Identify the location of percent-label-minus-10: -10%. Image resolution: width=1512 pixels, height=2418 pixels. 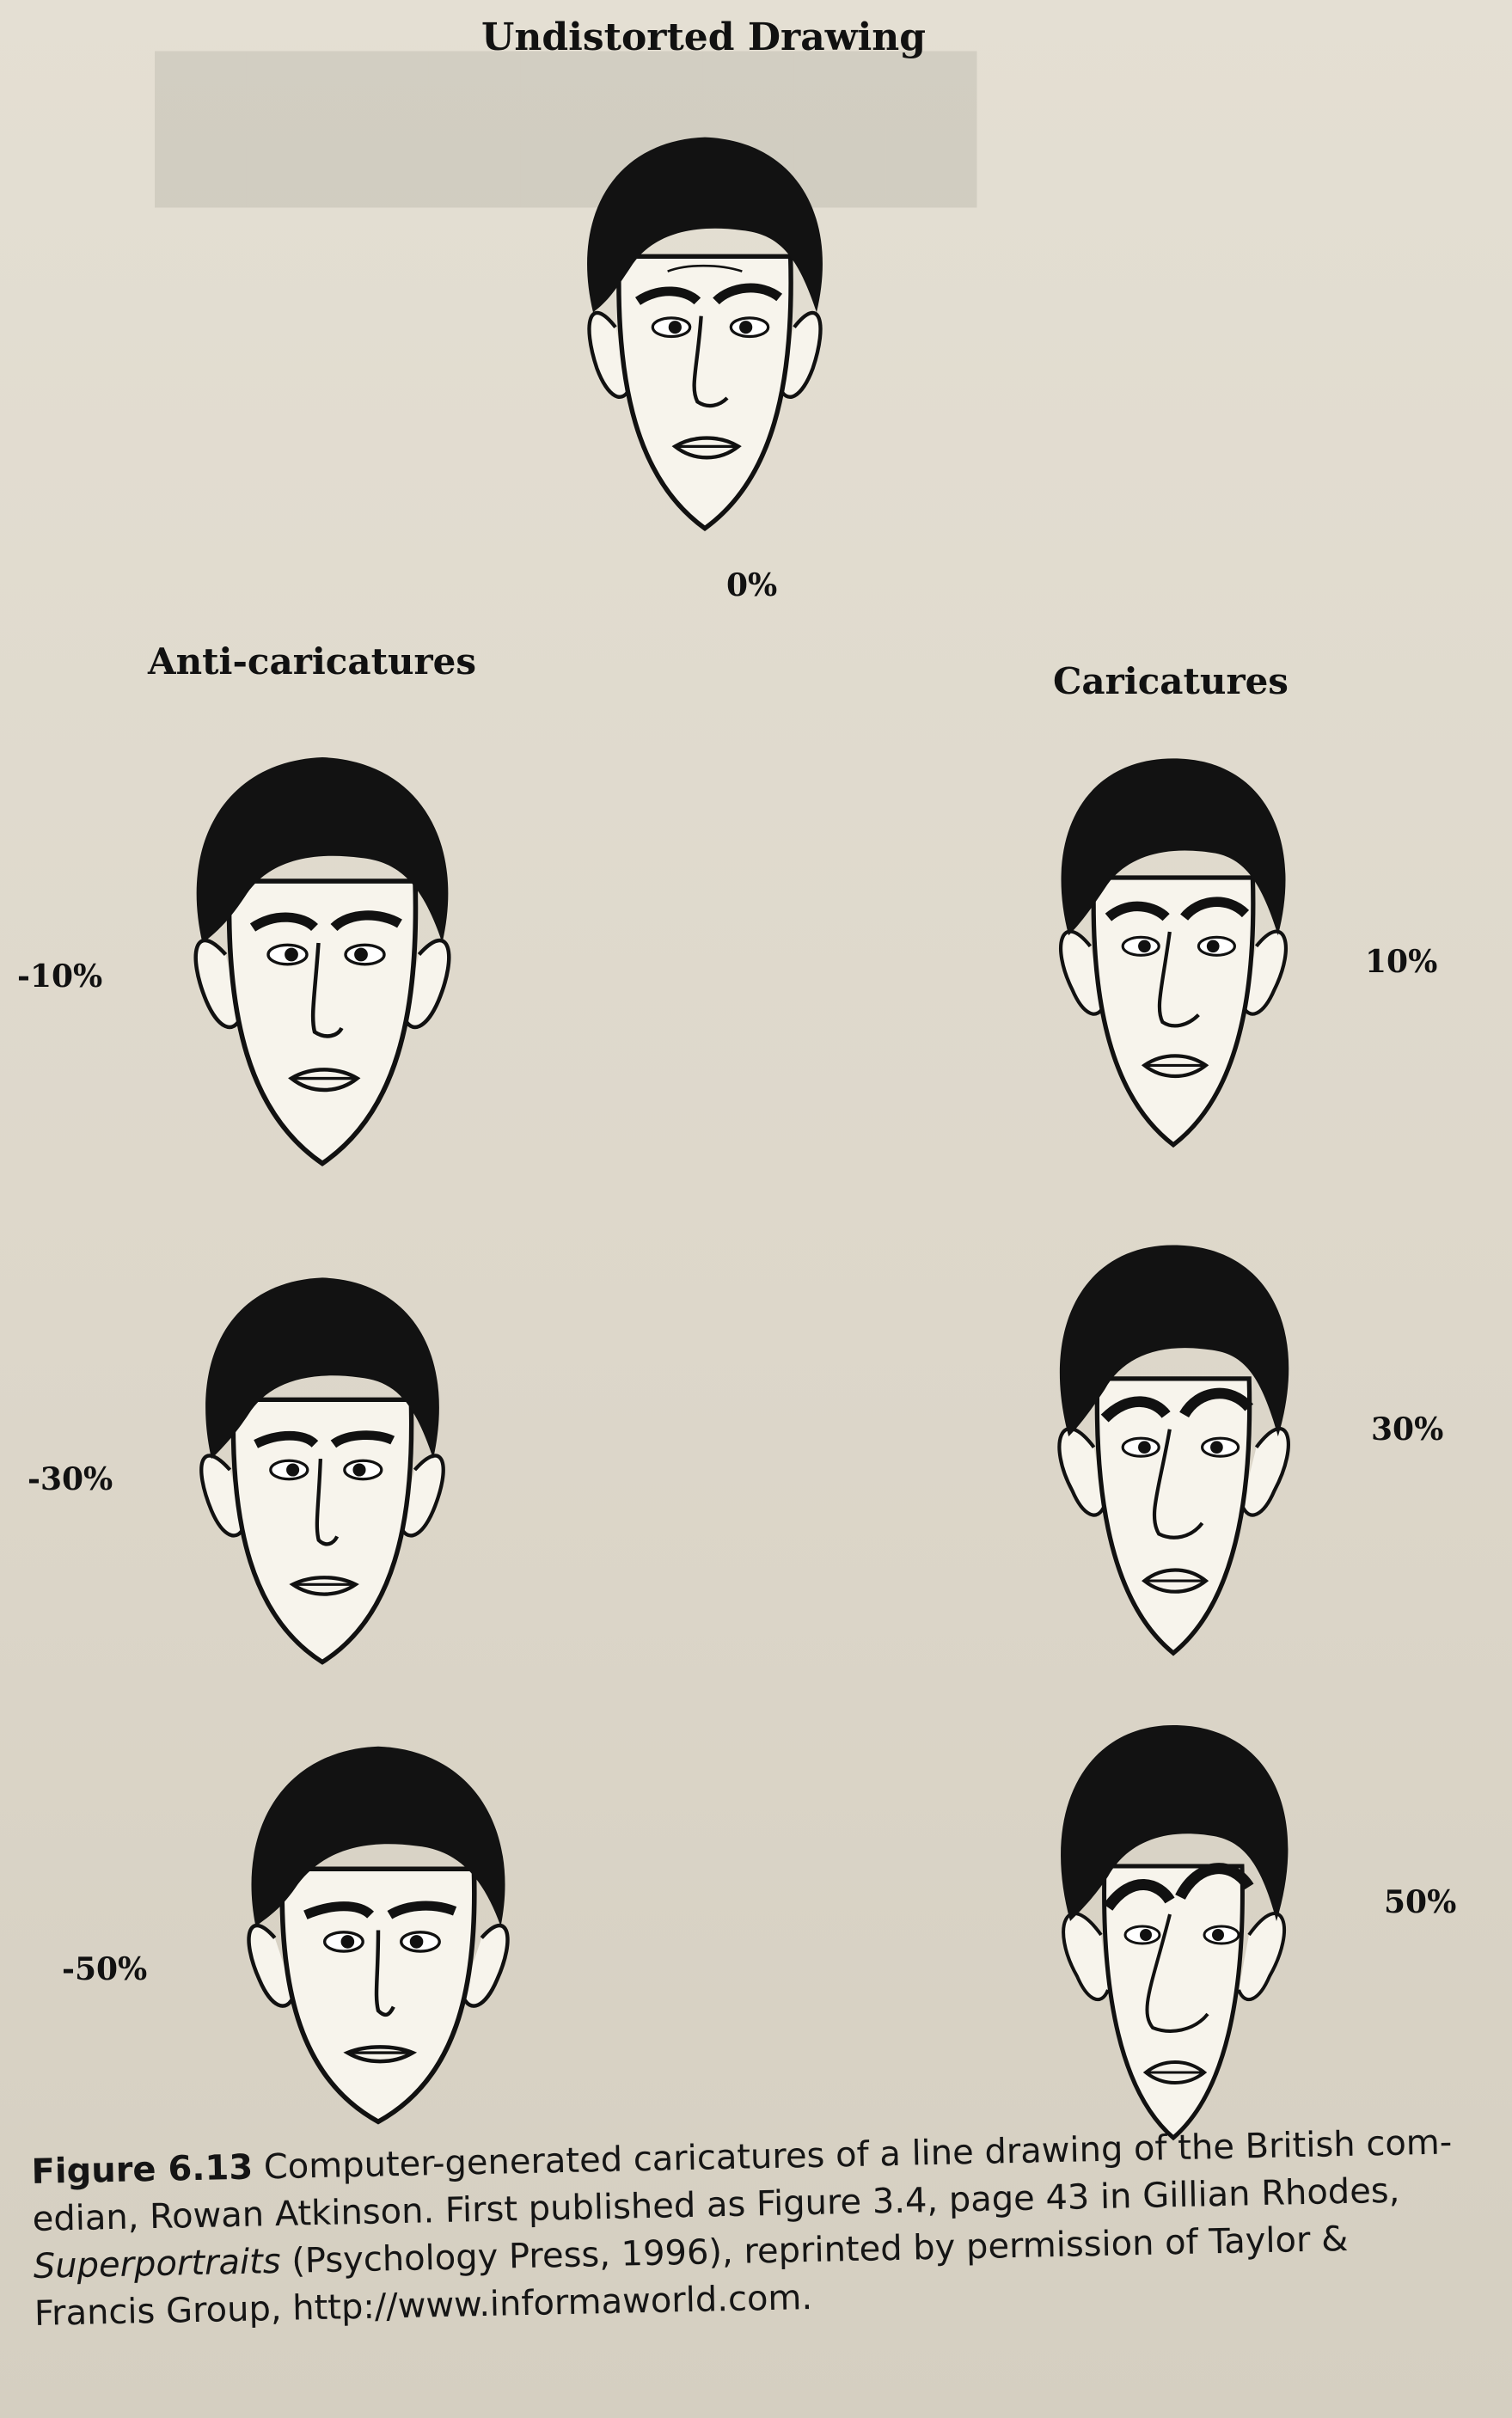
(60, 976).